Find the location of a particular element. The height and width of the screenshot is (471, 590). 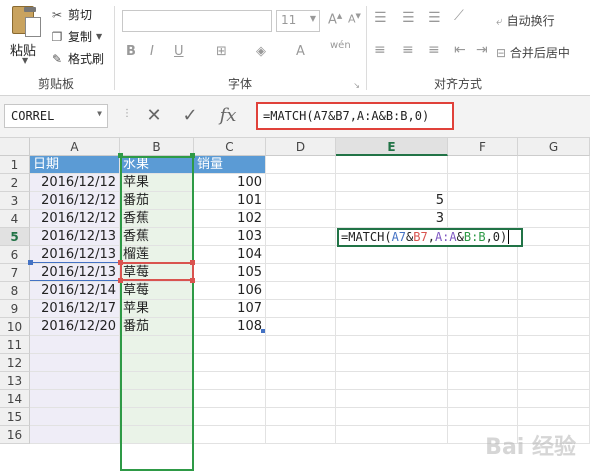

bold-icon: B is located at coordinates (131, 51).